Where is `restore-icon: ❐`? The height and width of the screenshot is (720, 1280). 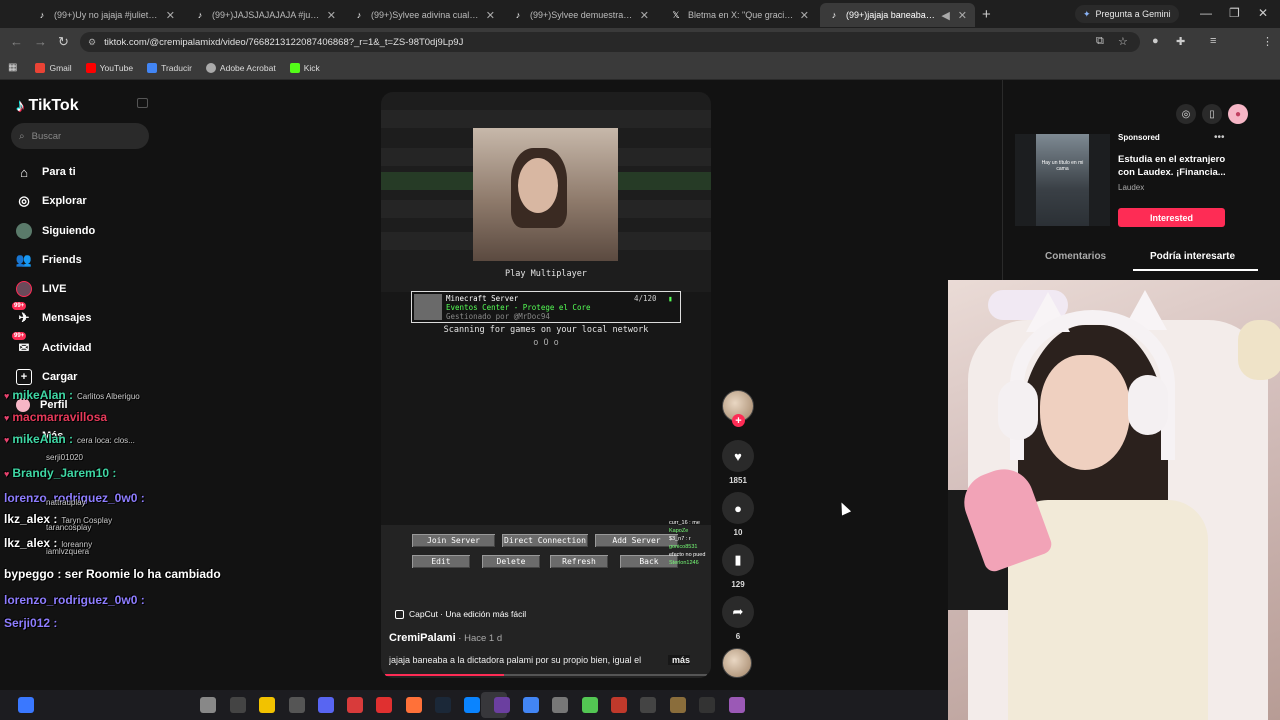 restore-icon: ❐ is located at coordinates (1234, 13).